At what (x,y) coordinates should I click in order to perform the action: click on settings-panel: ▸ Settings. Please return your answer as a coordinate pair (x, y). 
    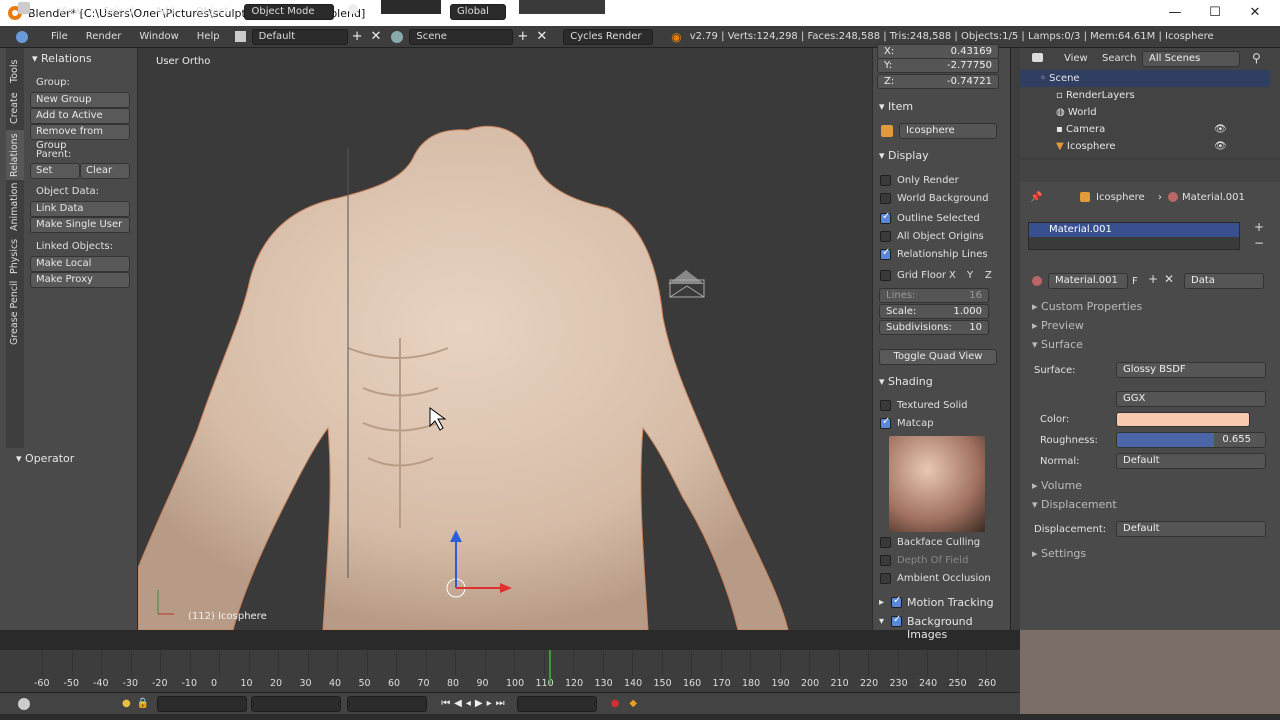
    Looking at the image, I should click on (1059, 553).